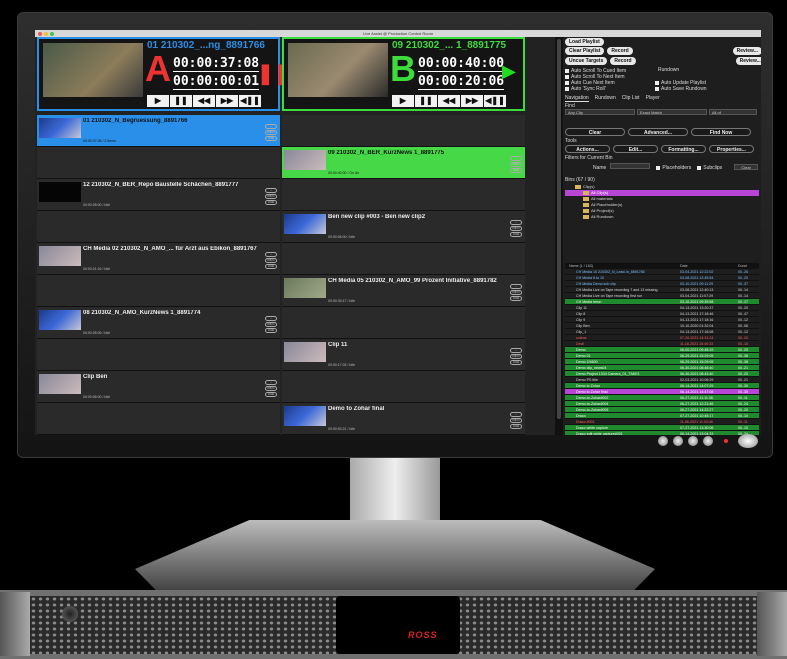 Image resolution: width=787 pixels, height=659 pixels. I want to click on find-select: All of, so click(733, 112).